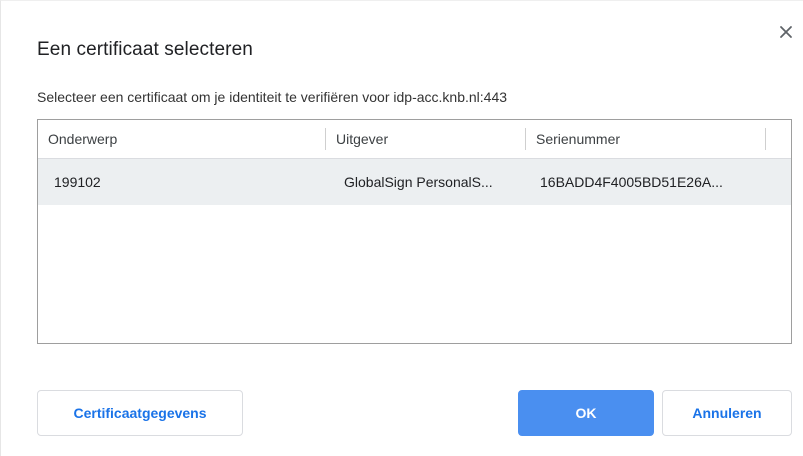  Describe the element at coordinates (786, 32) in the screenshot. I see `close-icon` at that location.